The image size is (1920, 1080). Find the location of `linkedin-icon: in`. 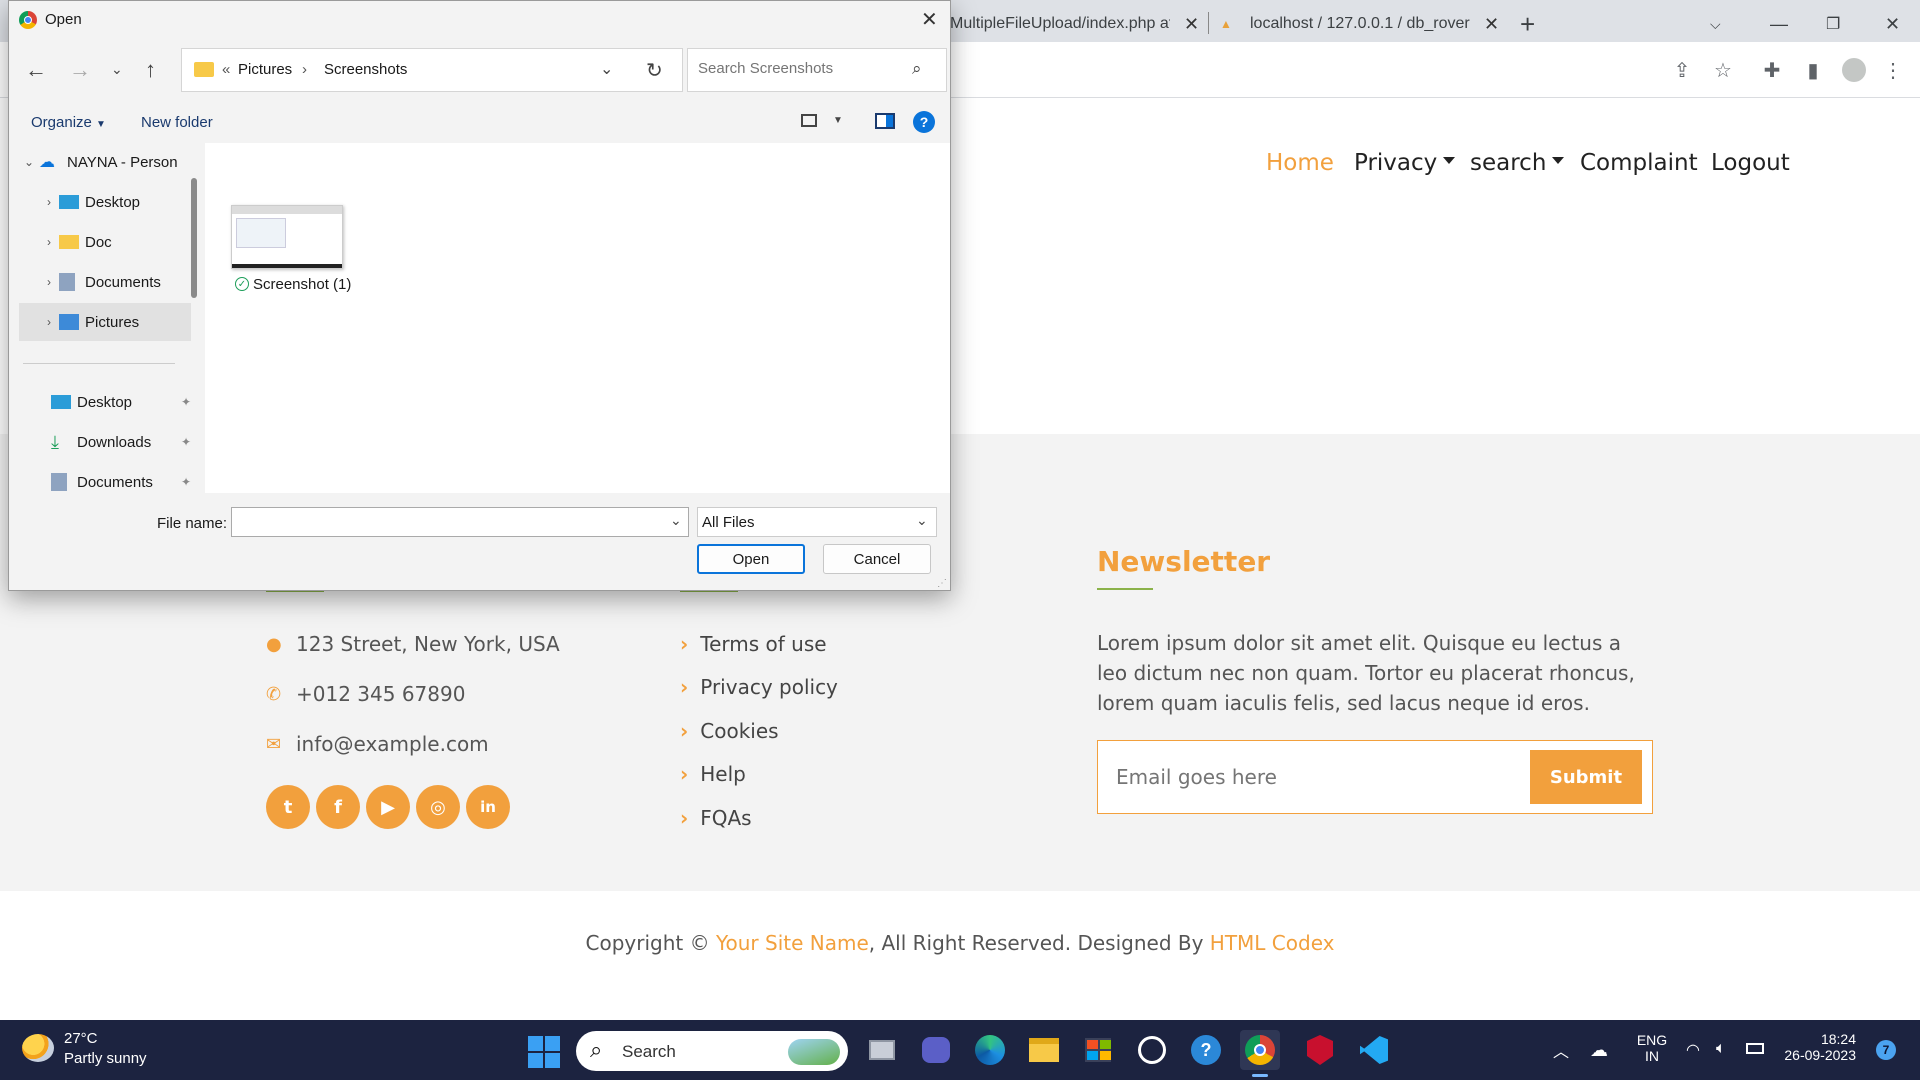

linkedin-icon: in is located at coordinates (488, 807).